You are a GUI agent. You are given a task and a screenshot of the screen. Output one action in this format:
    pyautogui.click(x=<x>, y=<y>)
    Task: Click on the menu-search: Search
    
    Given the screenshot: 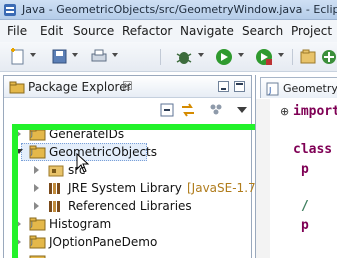 What is the action you would take?
    pyautogui.click(x=262, y=31)
    